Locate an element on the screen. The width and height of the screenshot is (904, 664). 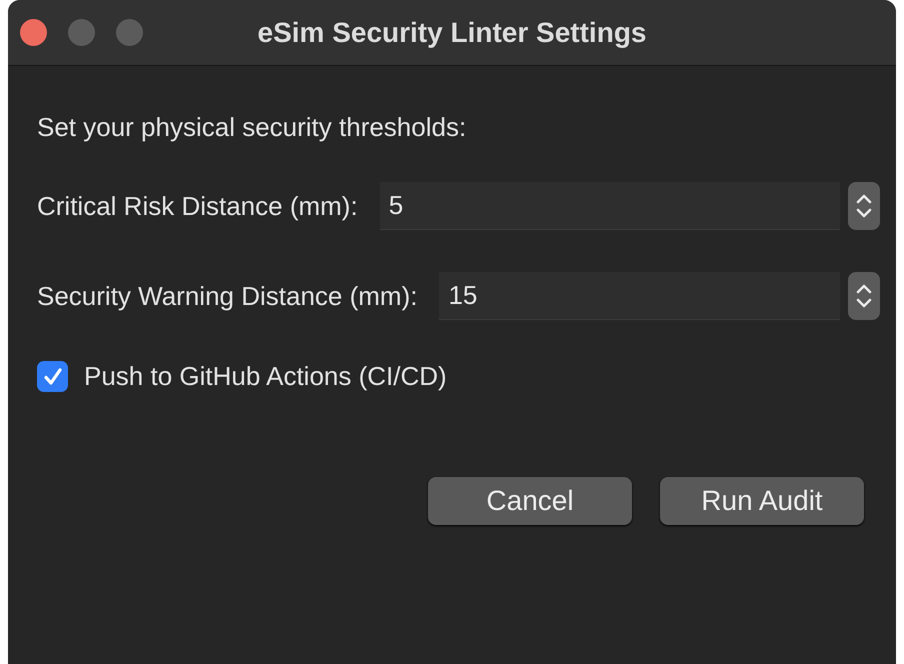
checkbox is located at coordinates (52, 376).